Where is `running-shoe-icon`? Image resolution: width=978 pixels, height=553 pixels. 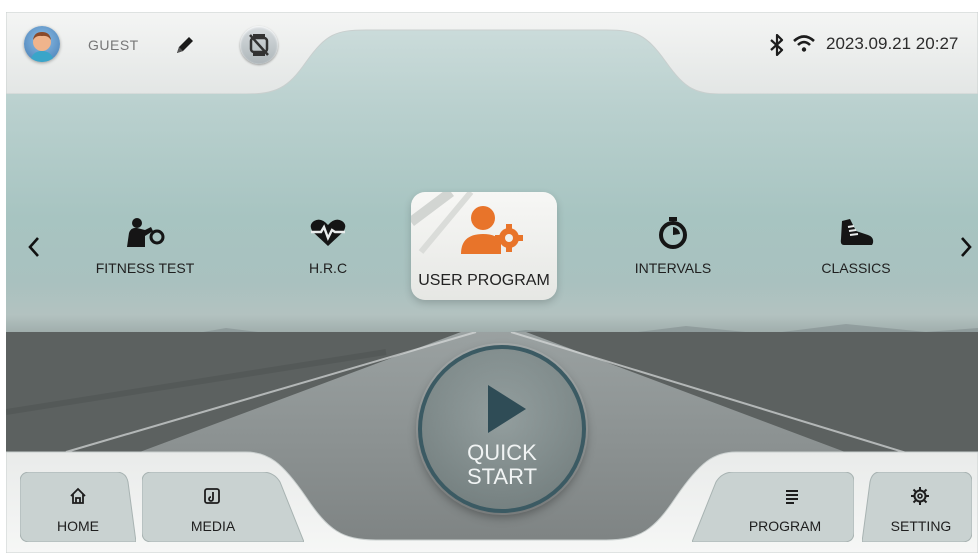 running-shoe-icon is located at coordinates (857, 232).